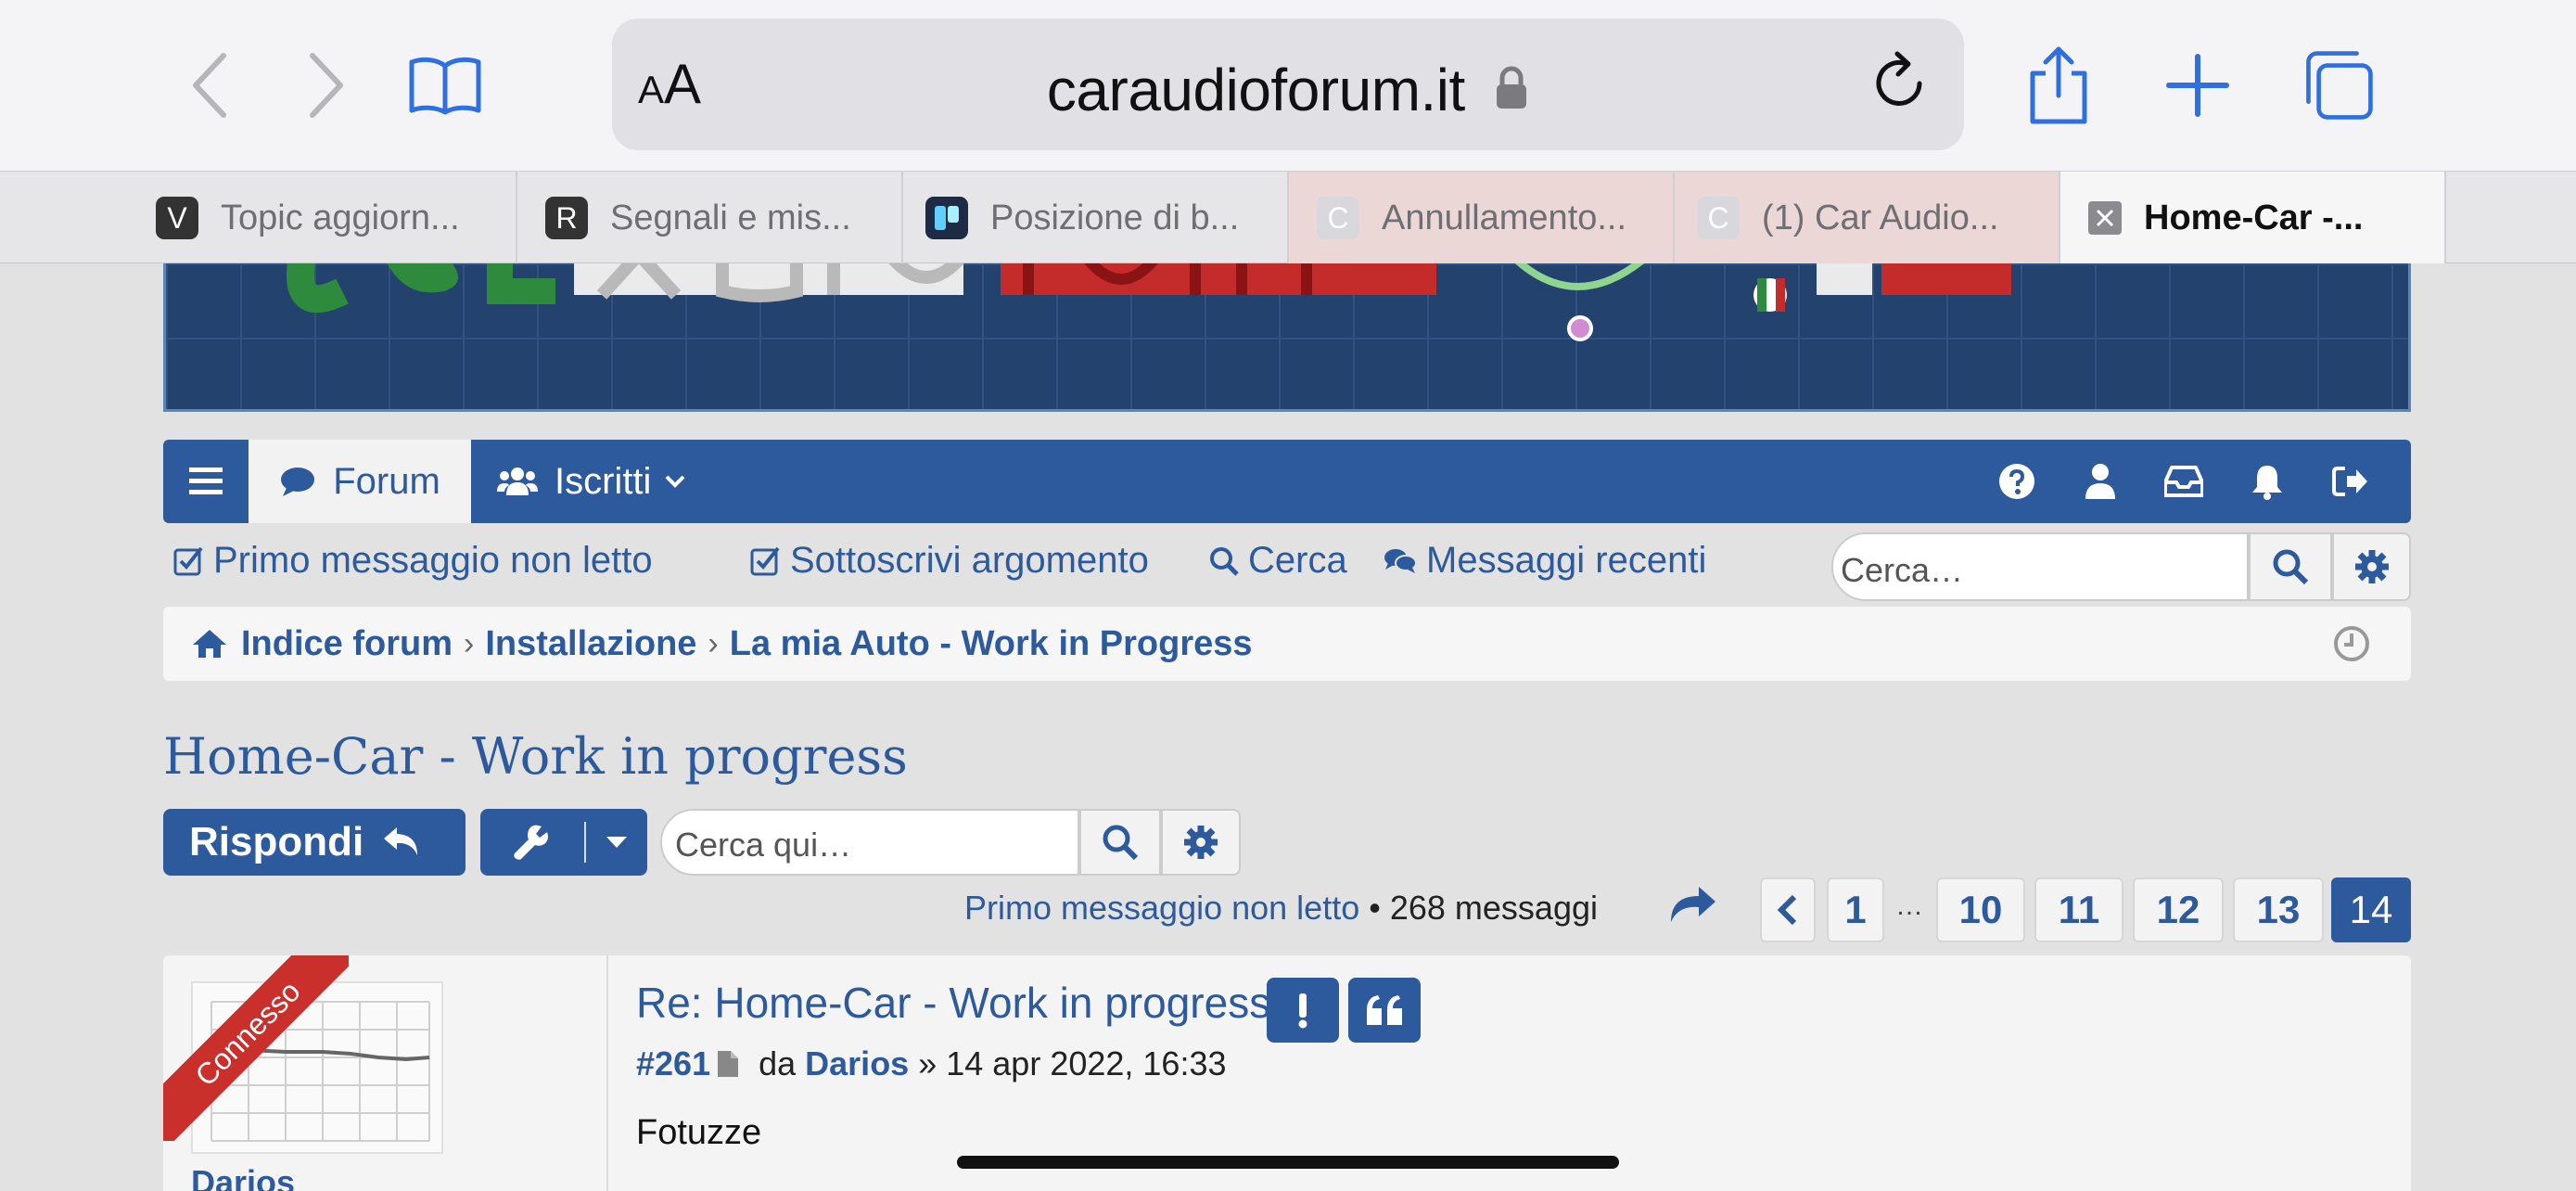 This screenshot has height=1191, width=2576. I want to click on first-unread-link: Primo messaggio non letto, so click(413, 561).